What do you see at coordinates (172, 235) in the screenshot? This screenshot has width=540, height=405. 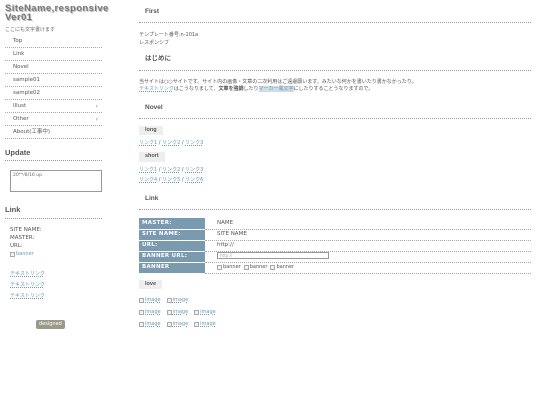 I see `site-name-label: SITE NAME:` at bounding box center [172, 235].